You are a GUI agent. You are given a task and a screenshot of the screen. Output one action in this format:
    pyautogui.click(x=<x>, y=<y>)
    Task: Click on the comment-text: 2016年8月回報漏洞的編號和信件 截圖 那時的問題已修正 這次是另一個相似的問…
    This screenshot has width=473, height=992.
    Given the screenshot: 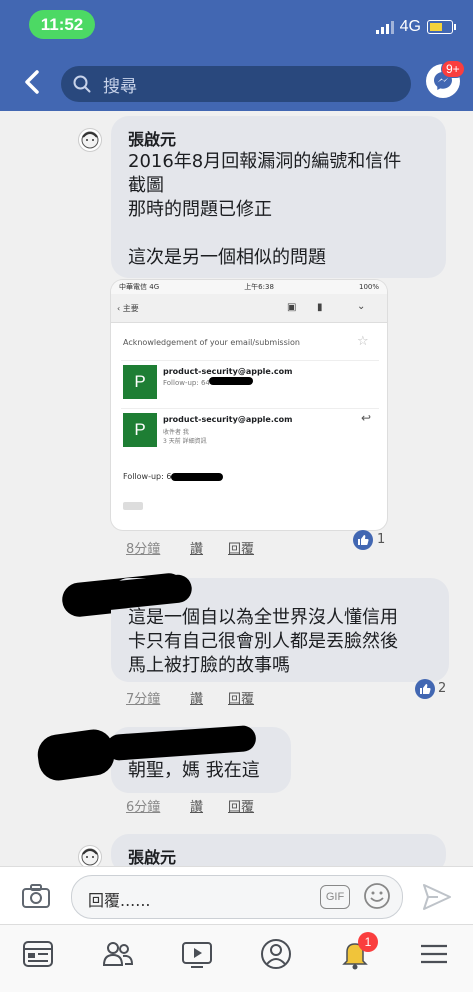 What is the action you would take?
    pyautogui.click(x=264, y=210)
    